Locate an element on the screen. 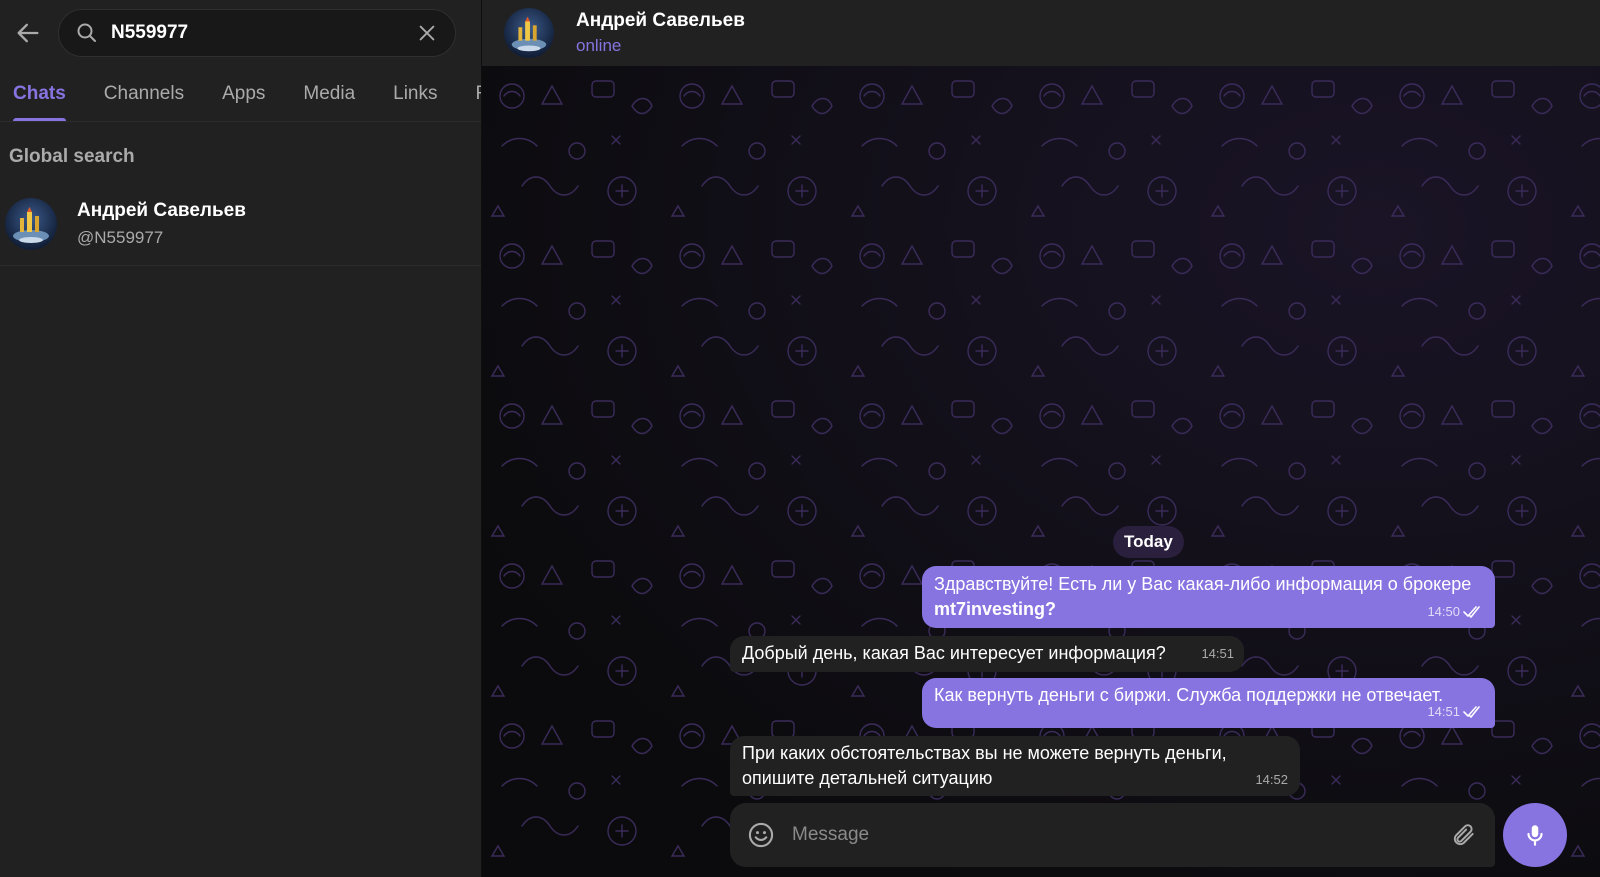 This screenshot has width=1600, height=877. search-result-item: Андрей Савельев @N559977 is located at coordinates (240, 224).